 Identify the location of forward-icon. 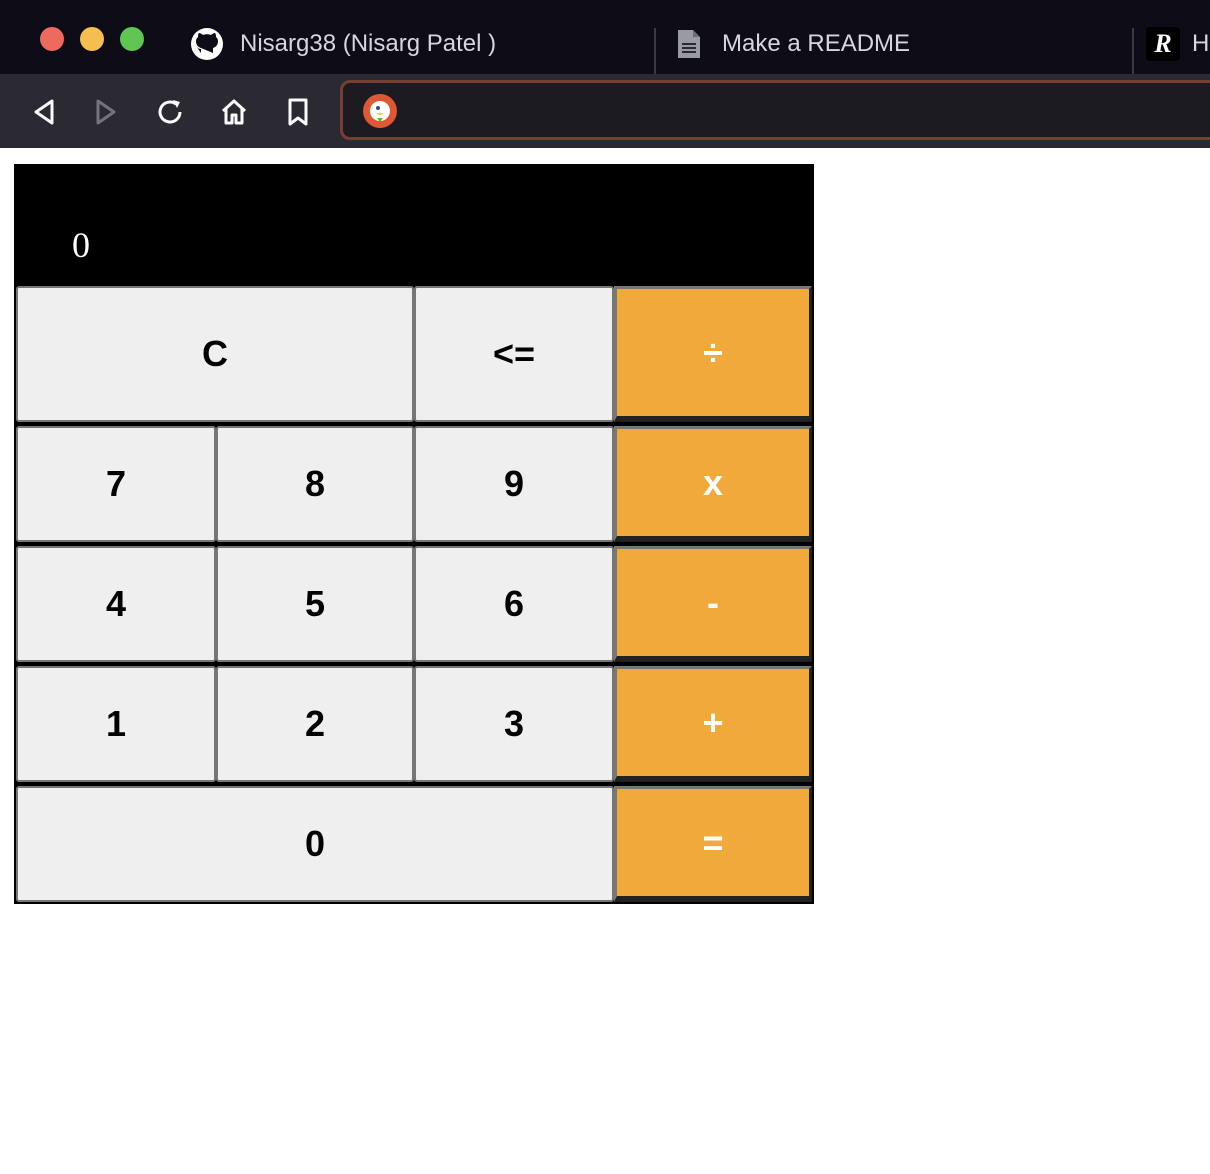
(106, 112).